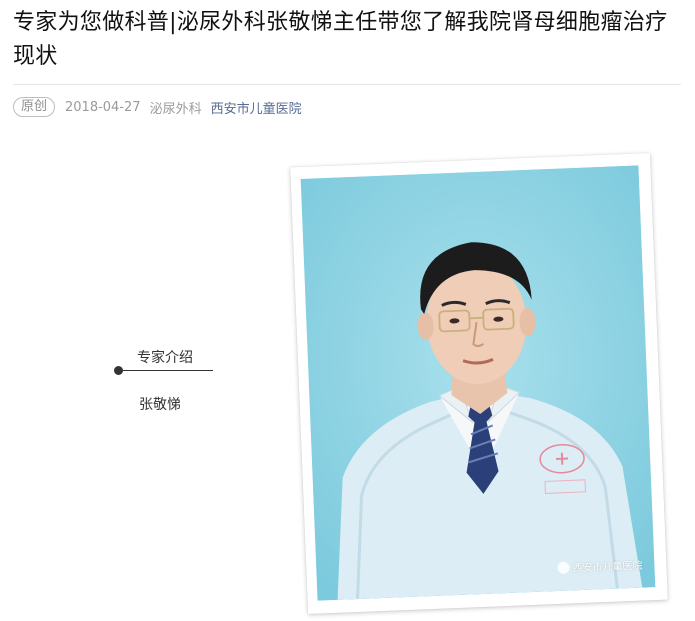  I want to click on article-category: 泌尿外科, so click(175, 109).